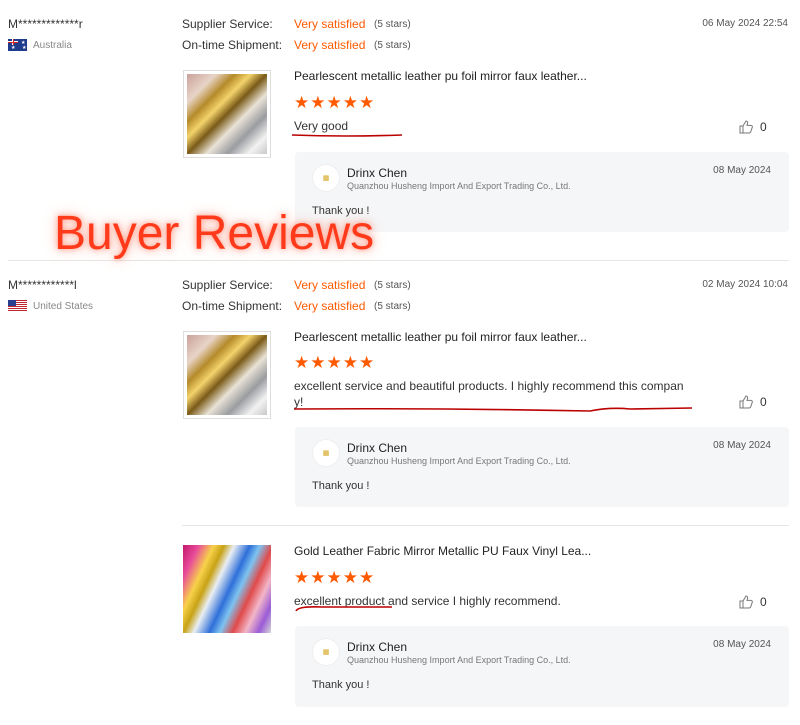  I want to click on country-label: United States, so click(63, 306).